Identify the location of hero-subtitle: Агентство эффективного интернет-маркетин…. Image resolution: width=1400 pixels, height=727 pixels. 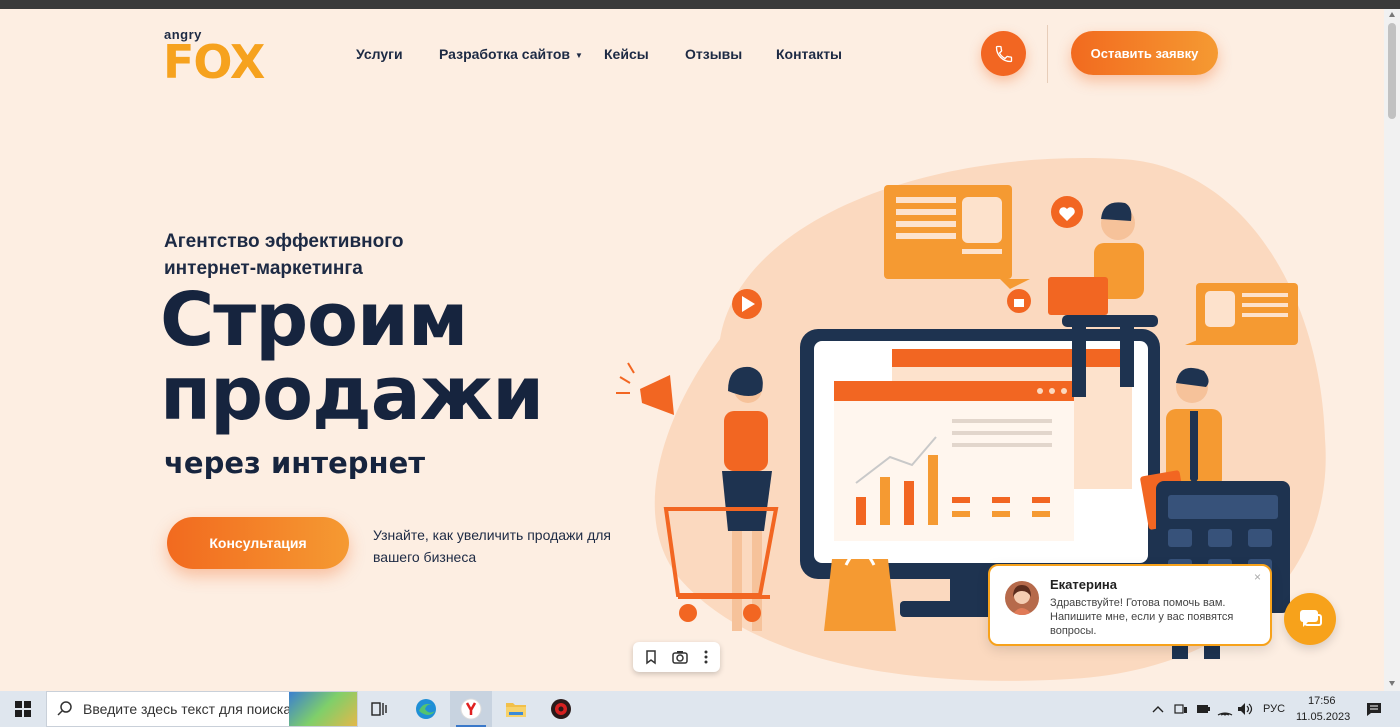
(284, 255).